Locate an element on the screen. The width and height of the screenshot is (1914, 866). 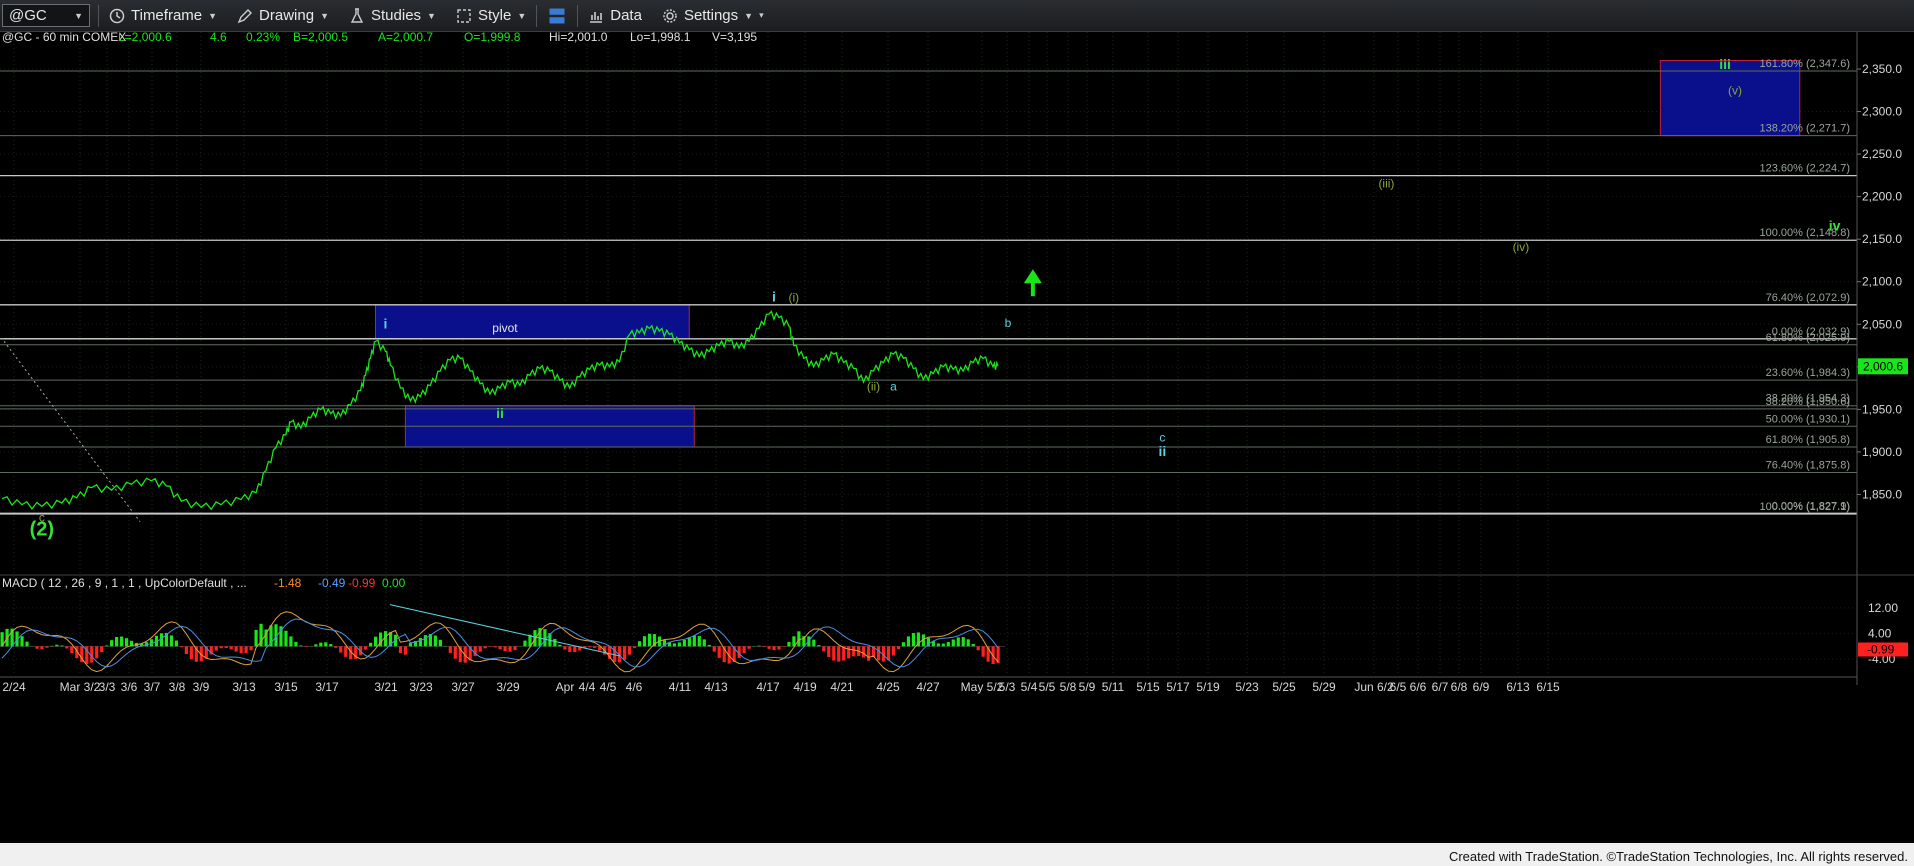
drawing-button: Drawing ▼ is located at coordinates (283, 15).